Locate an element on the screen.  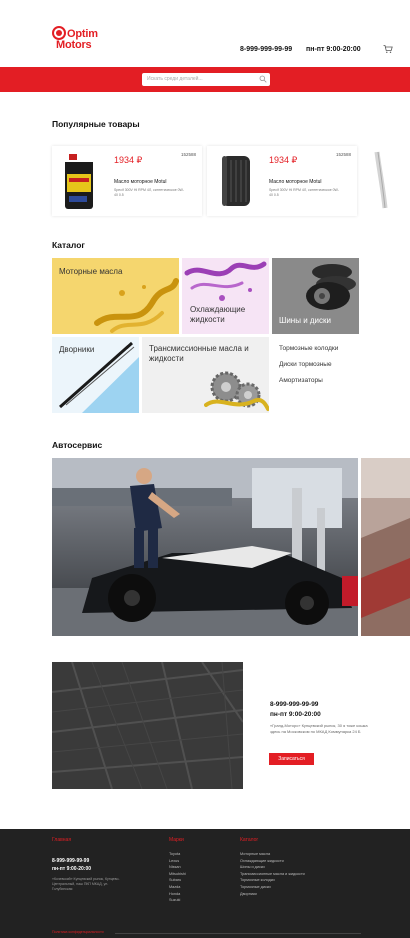
footer-catalog-link: Дворники is located at coordinates (272, 894).